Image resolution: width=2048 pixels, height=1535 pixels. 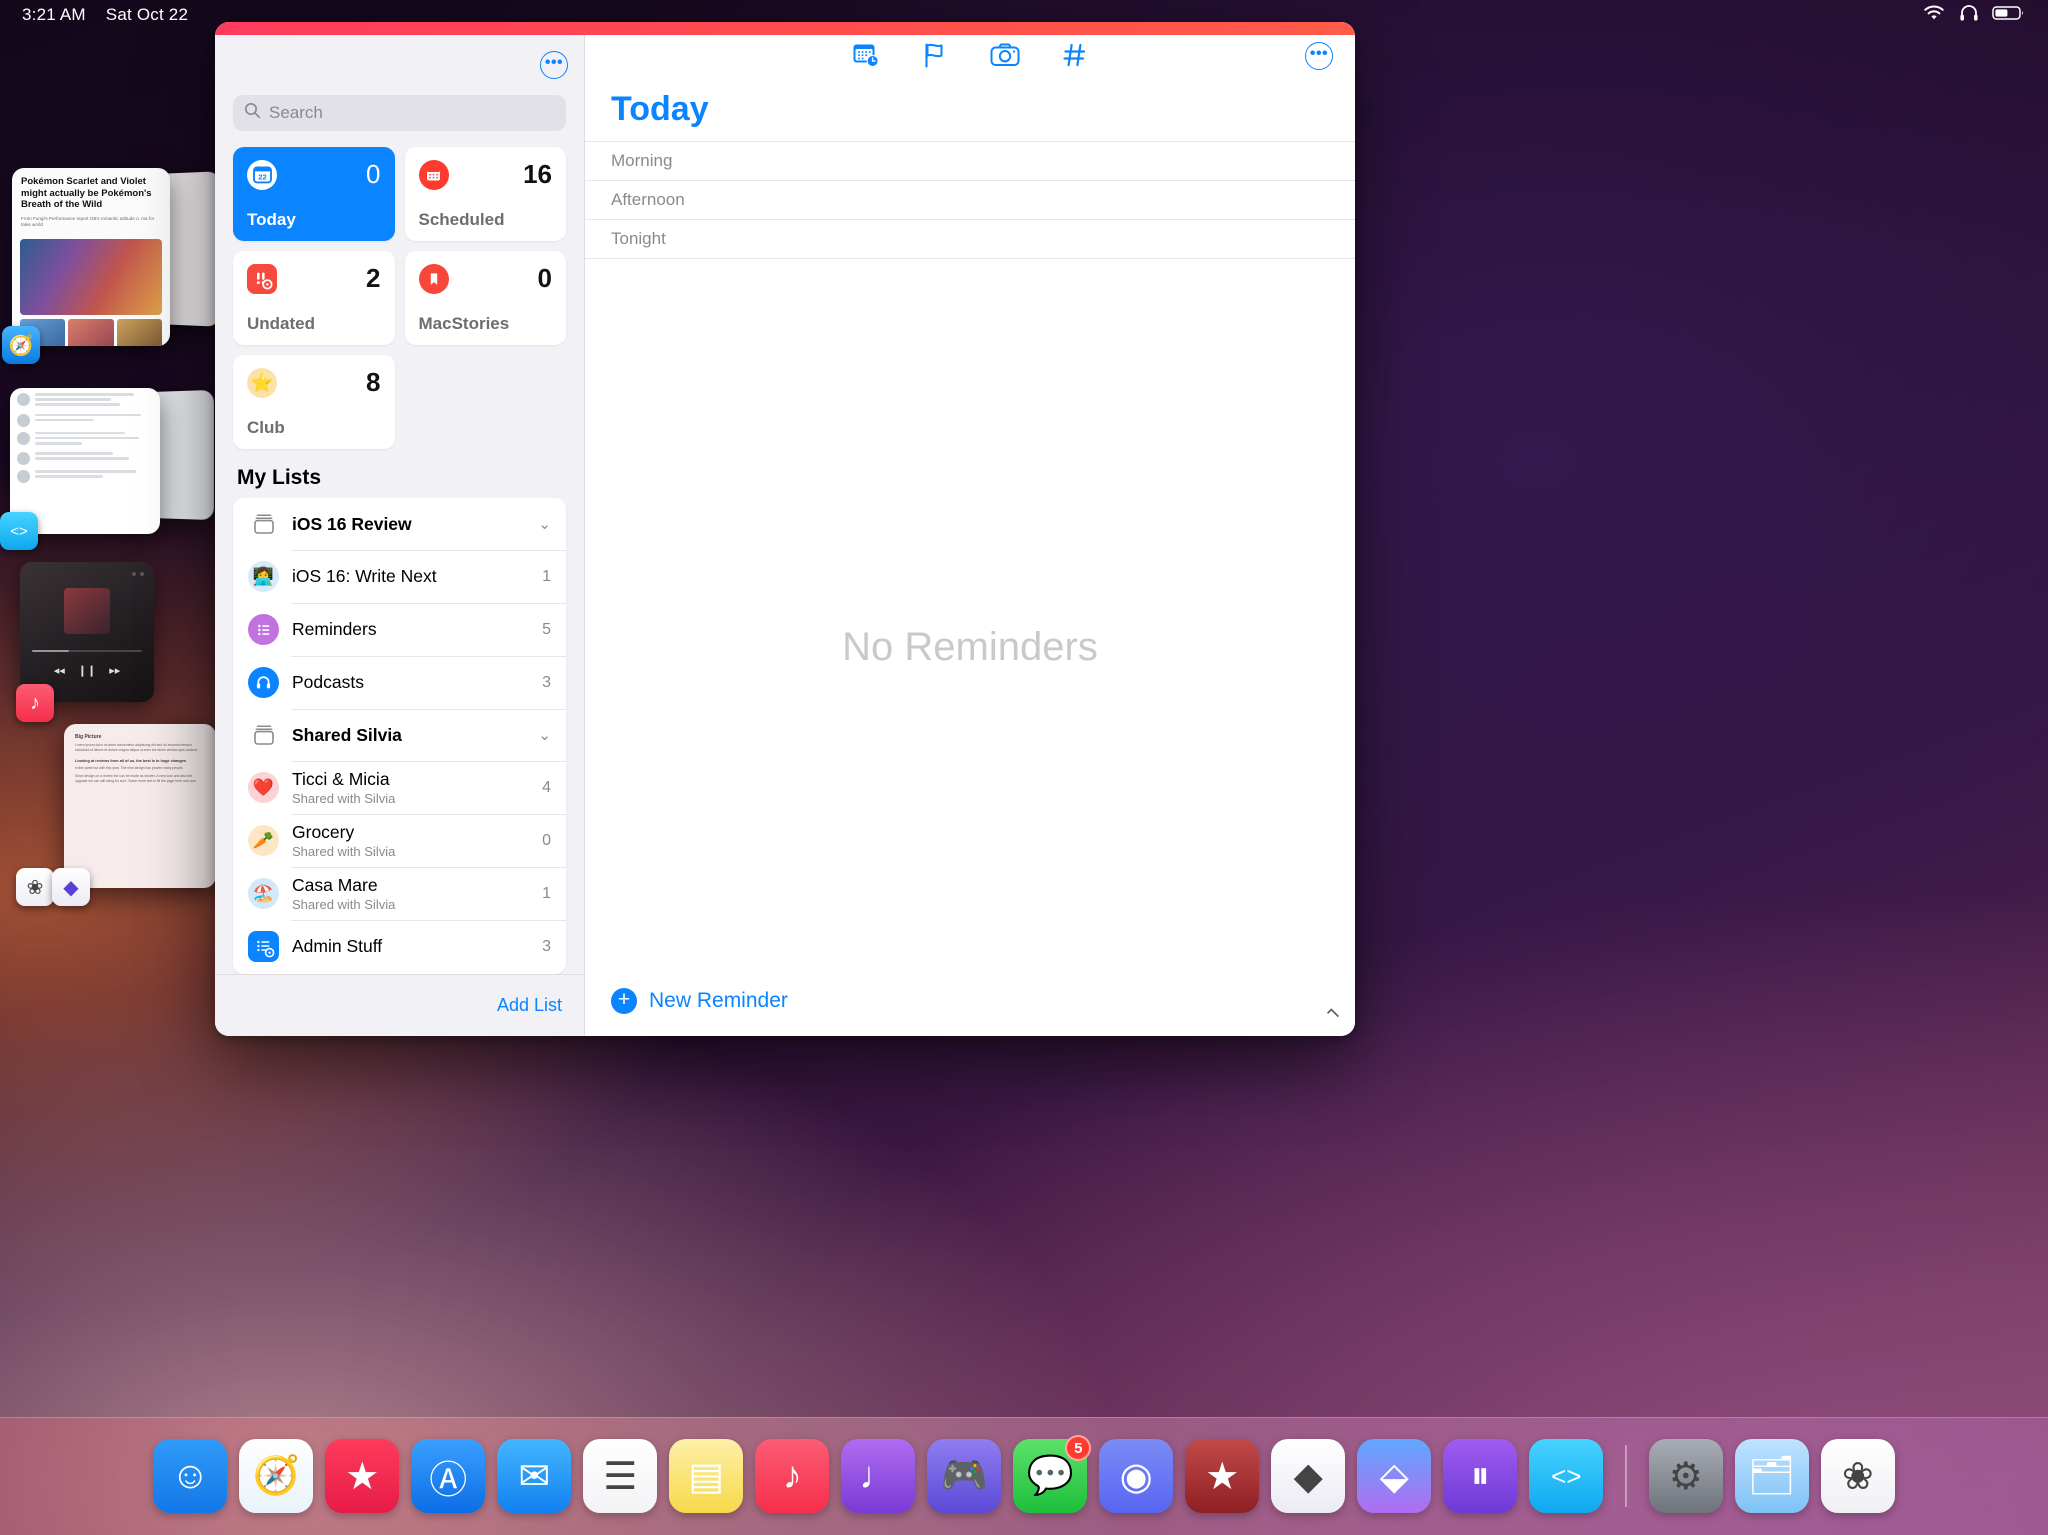 What do you see at coordinates (263, 629) in the screenshot?
I see `list-bullet-icon` at bounding box center [263, 629].